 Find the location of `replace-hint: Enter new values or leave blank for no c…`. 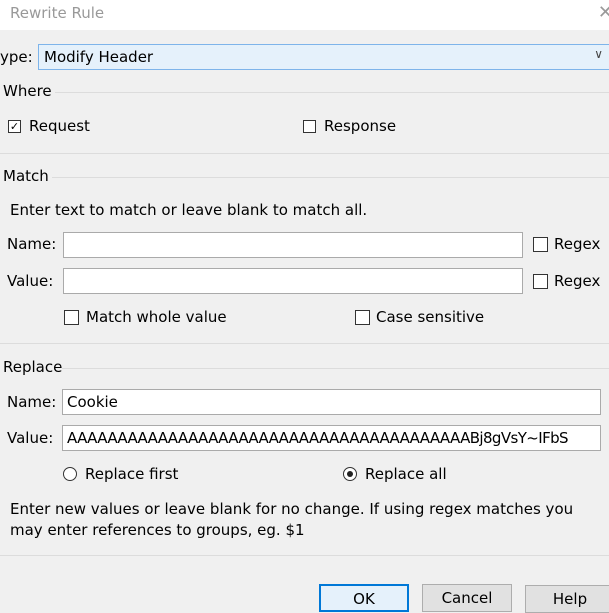

replace-hint: Enter new values or leave blank for no c… is located at coordinates (292, 519).